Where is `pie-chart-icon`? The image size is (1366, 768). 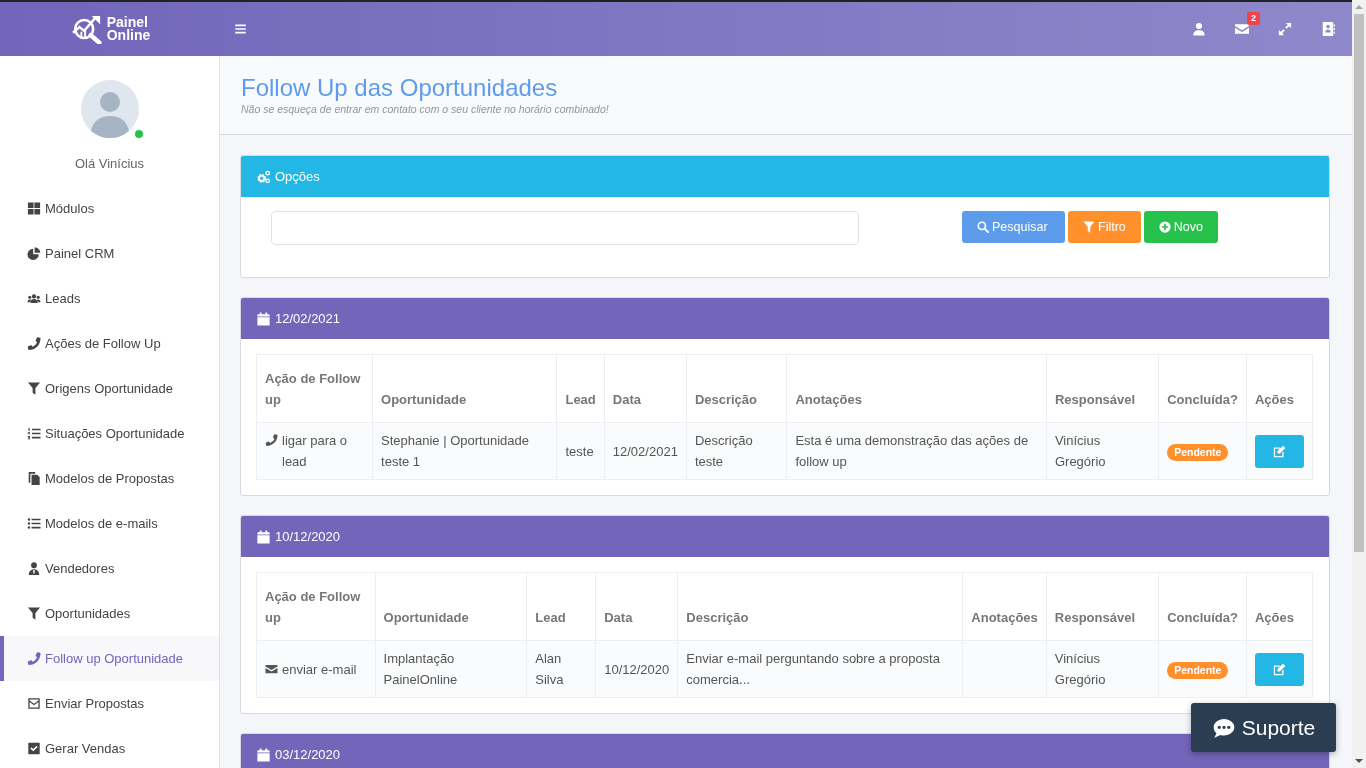 pie-chart-icon is located at coordinates (34, 253).